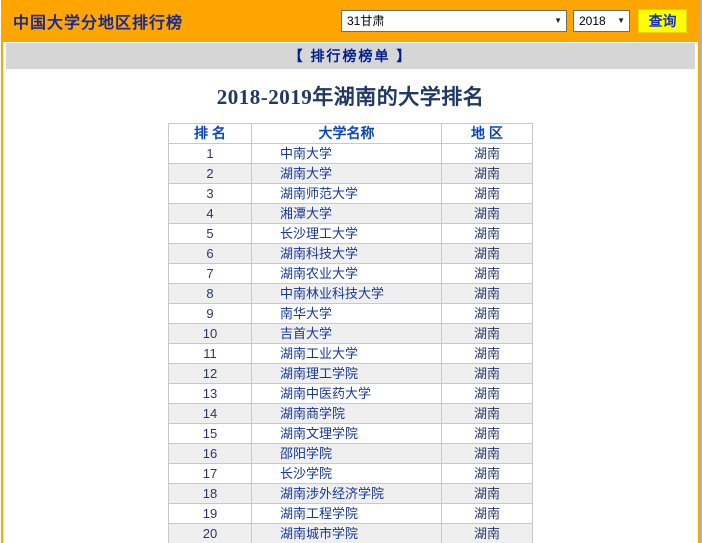 Image resolution: width=702 pixels, height=543 pixels. What do you see at coordinates (346, 453) in the screenshot?
I see `university-cell: 邵阳学院` at bounding box center [346, 453].